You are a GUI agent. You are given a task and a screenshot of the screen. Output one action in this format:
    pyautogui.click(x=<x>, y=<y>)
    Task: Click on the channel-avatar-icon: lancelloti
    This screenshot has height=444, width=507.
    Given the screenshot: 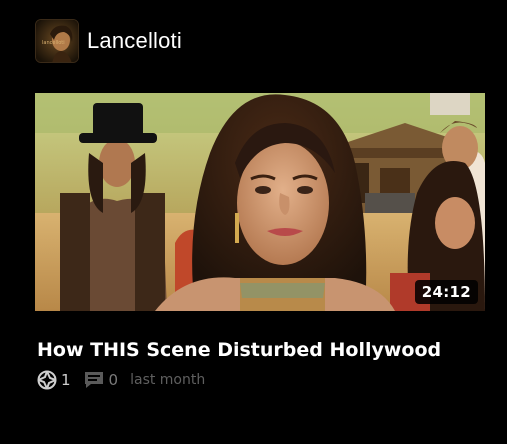 What is the action you would take?
    pyautogui.click(x=57, y=41)
    